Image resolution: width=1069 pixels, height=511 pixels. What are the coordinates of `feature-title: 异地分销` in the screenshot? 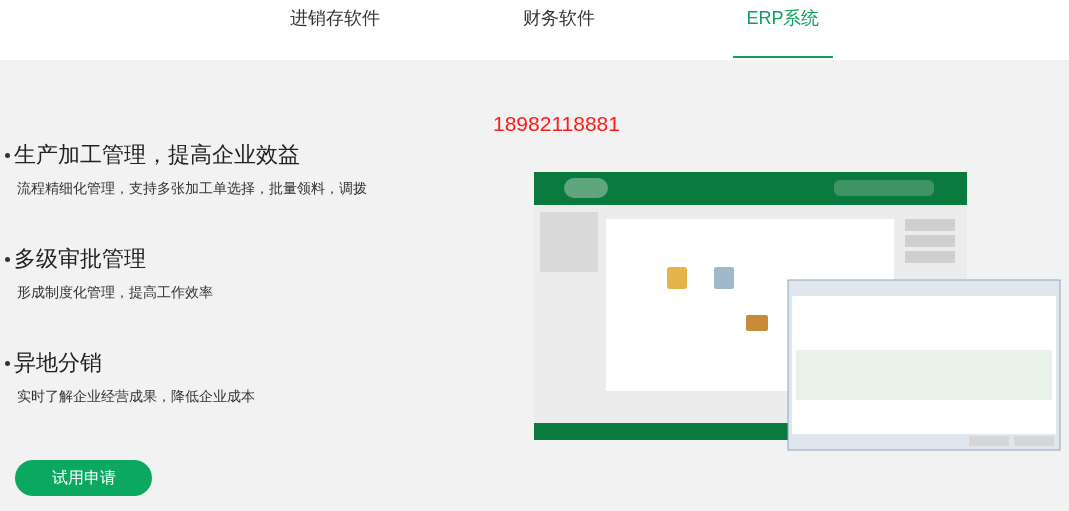 It's located at (58, 363).